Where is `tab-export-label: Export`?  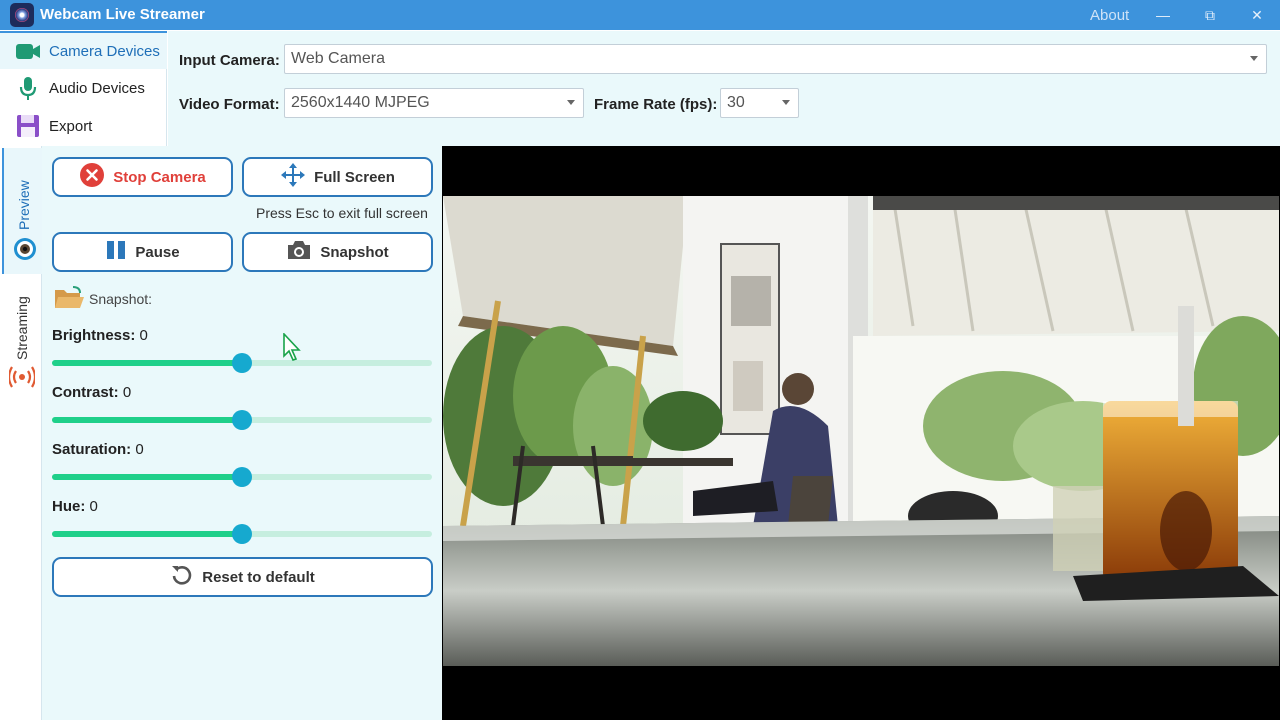 tab-export-label: Export is located at coordinates (71, 126).